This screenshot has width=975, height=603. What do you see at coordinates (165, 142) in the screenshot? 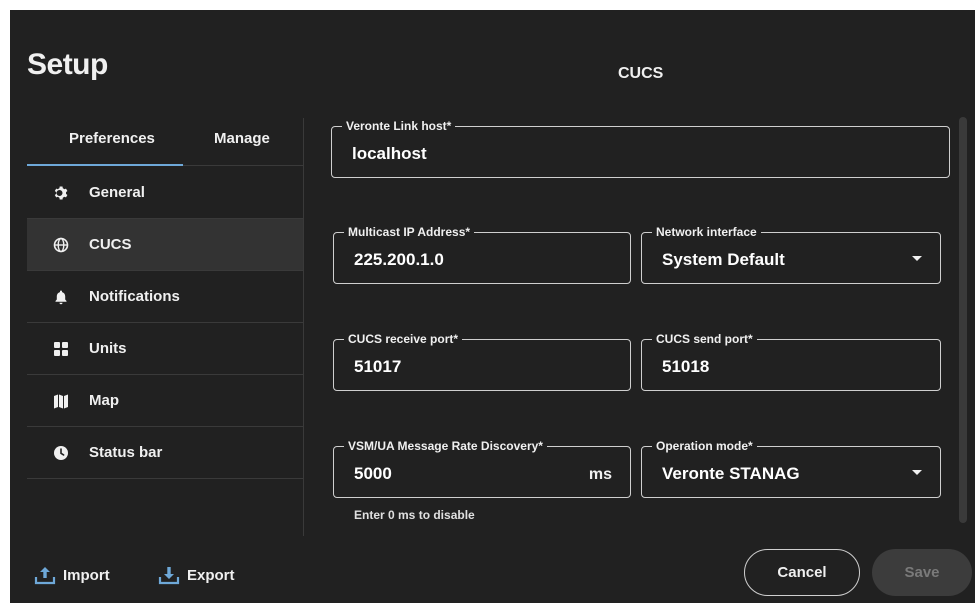
I see `tab-bar: Preferences Manage` at bounding box center [165, 142].